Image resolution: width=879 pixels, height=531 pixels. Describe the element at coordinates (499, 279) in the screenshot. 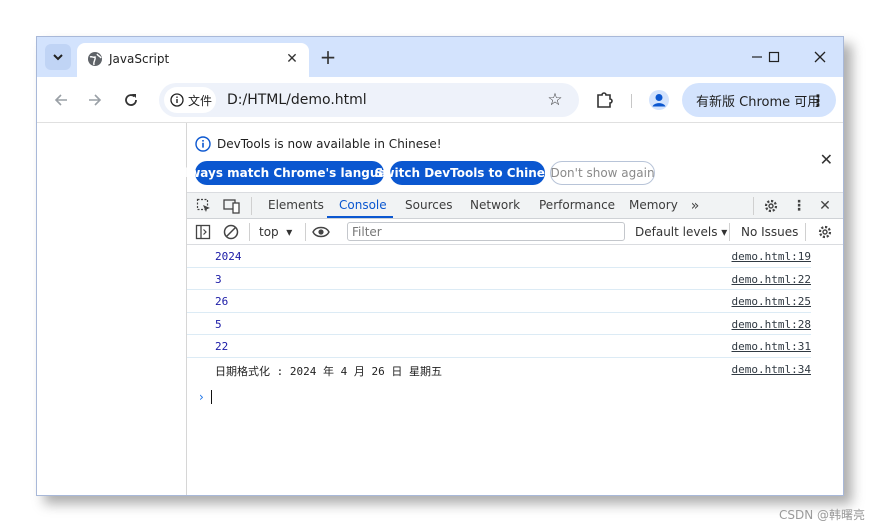

I see `console-message-row: 3 demo.html:22` at that location.